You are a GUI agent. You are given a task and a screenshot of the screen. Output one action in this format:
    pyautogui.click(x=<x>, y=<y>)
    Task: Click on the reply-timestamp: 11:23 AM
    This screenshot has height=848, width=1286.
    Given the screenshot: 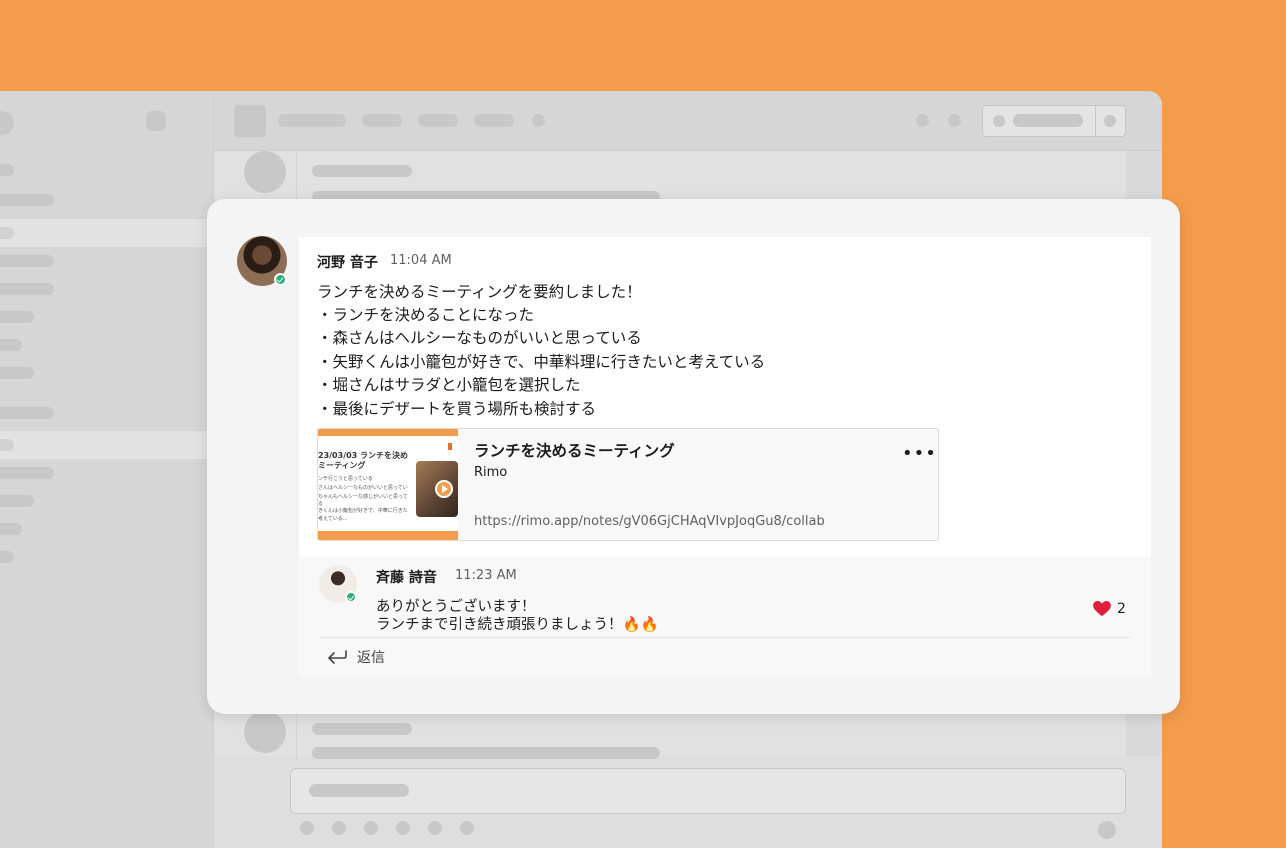 What is the action you would take?
    pyautogui.click(x=486, y=575)
    